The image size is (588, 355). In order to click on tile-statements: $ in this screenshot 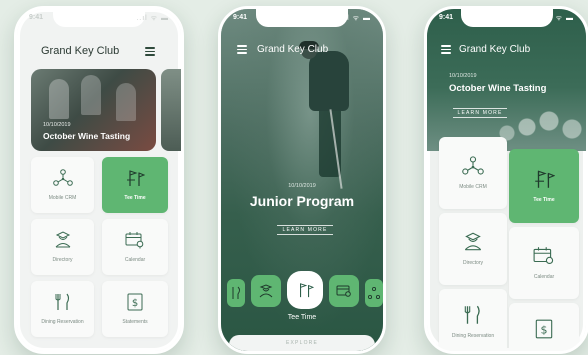, I will do `click(544, 327)`.